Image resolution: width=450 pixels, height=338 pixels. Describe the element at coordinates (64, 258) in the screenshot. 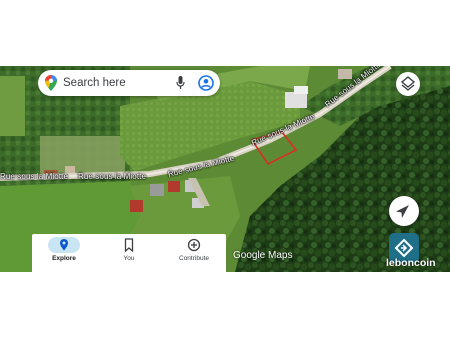

I see `tab-label: Explore` at that location.